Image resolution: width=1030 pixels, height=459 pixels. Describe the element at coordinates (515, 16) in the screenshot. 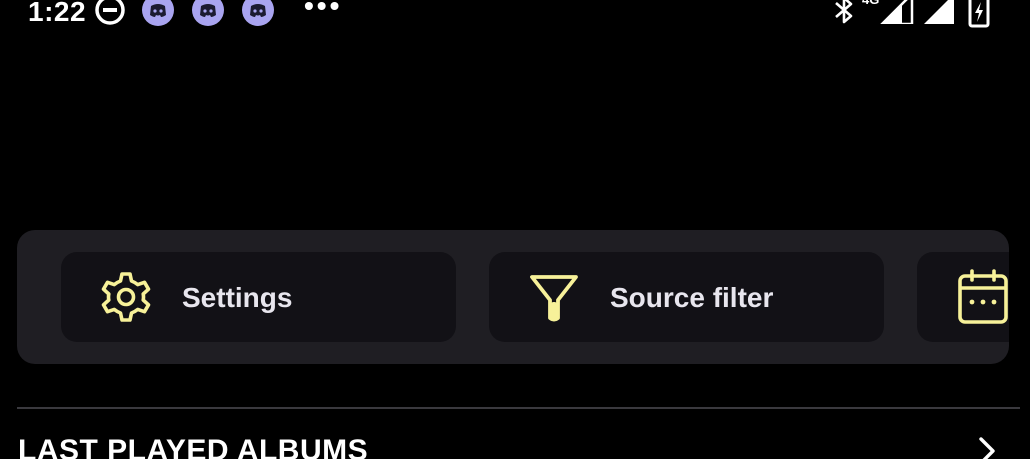

I see `status-bar: 1:22 ••• 4G` at that location.